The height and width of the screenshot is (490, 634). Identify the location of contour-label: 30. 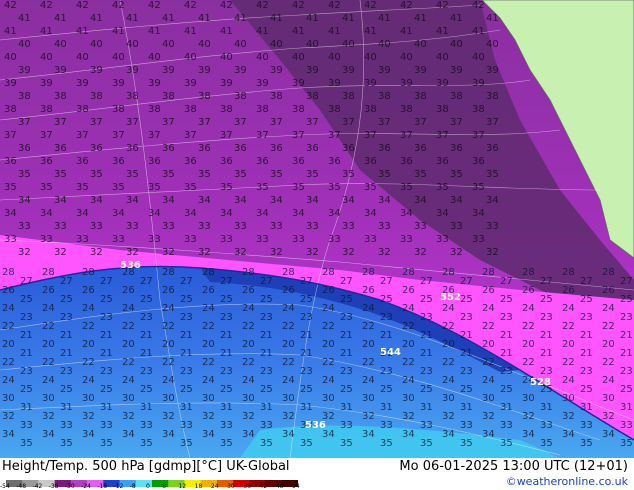
(288, 398).